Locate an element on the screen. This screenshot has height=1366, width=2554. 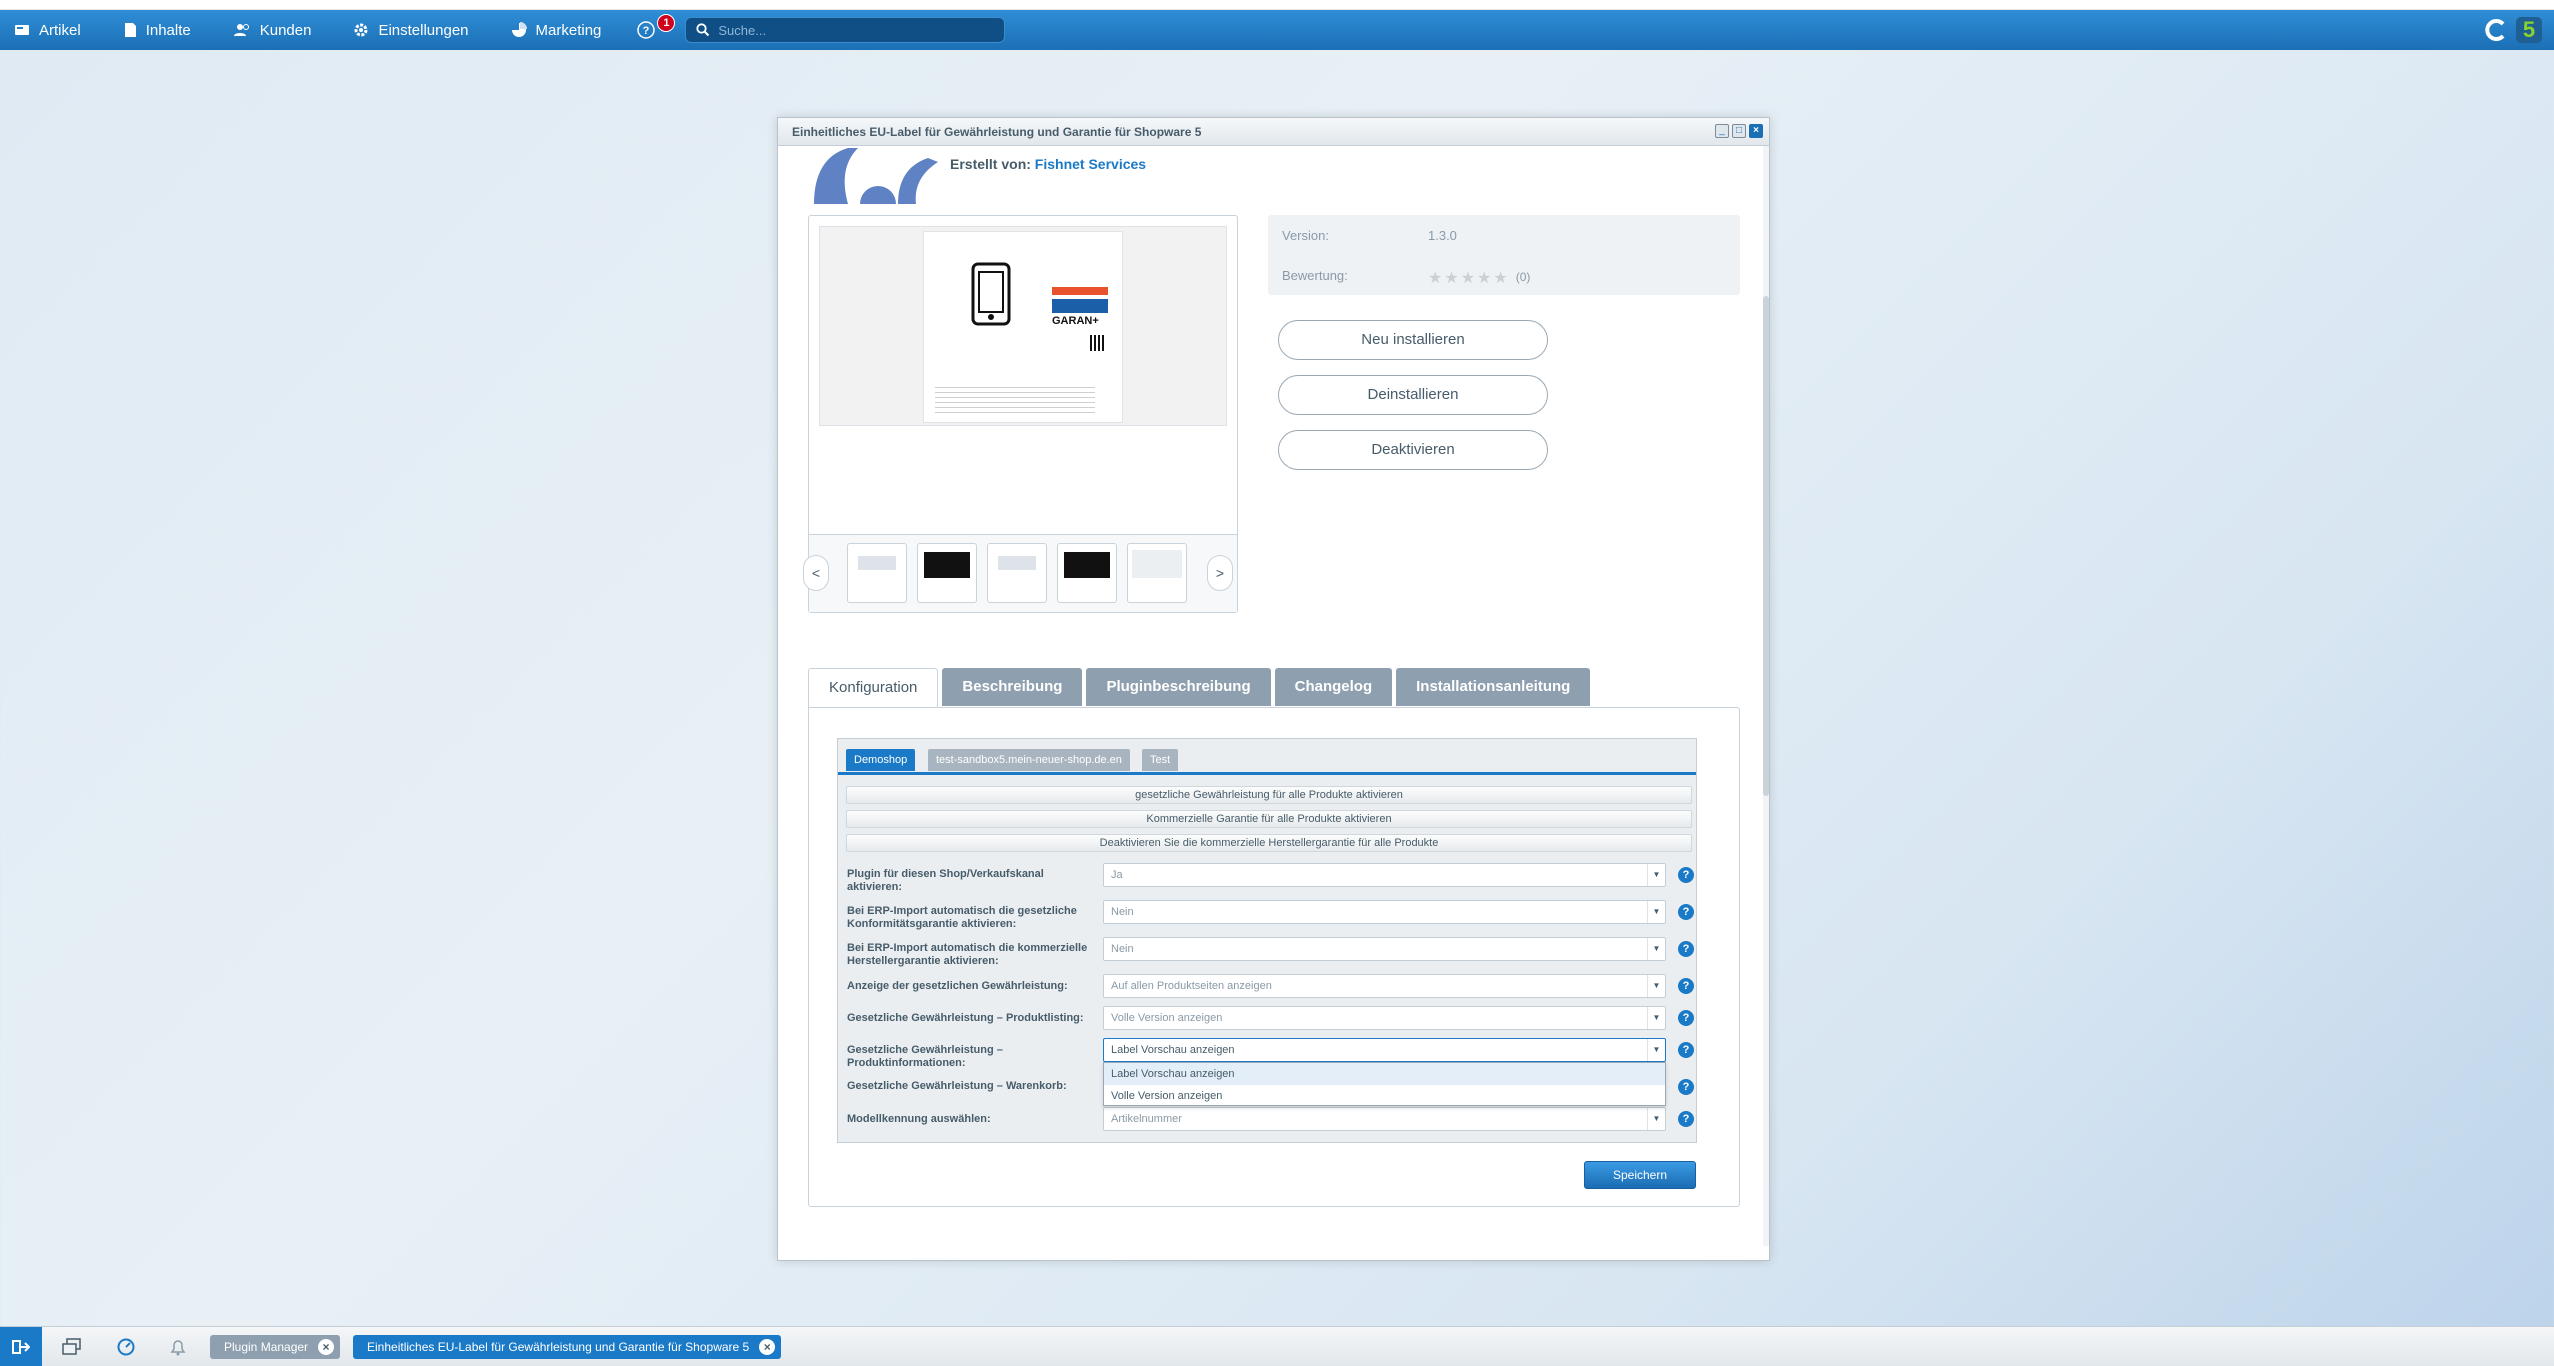
deactivate-button: Deaktivieren is located at coordinates (1413, 450).